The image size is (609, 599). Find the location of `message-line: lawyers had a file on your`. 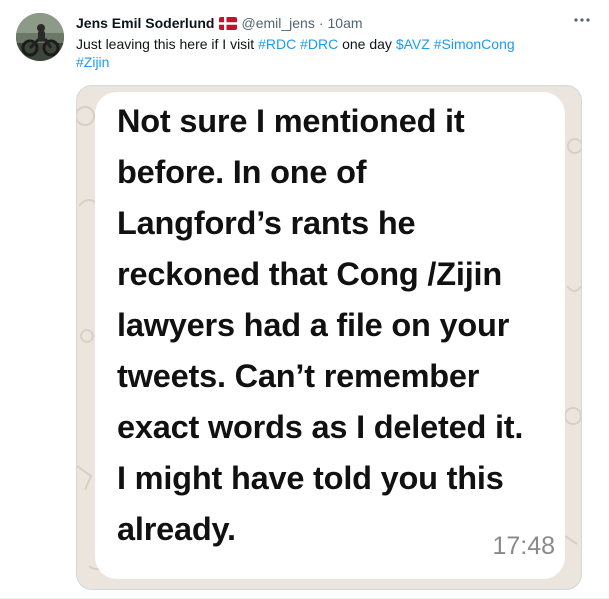

message-line: lawyers had a file on your is located at coordinates (313, 325).